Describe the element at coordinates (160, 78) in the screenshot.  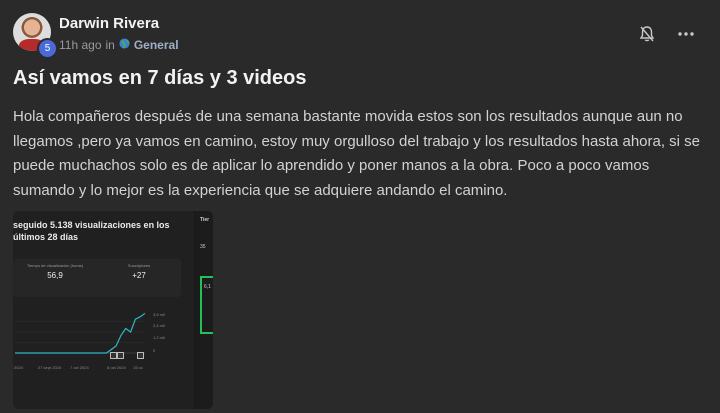
I see `post-title: Así vamos en 7 días y 3 videos` at that location.